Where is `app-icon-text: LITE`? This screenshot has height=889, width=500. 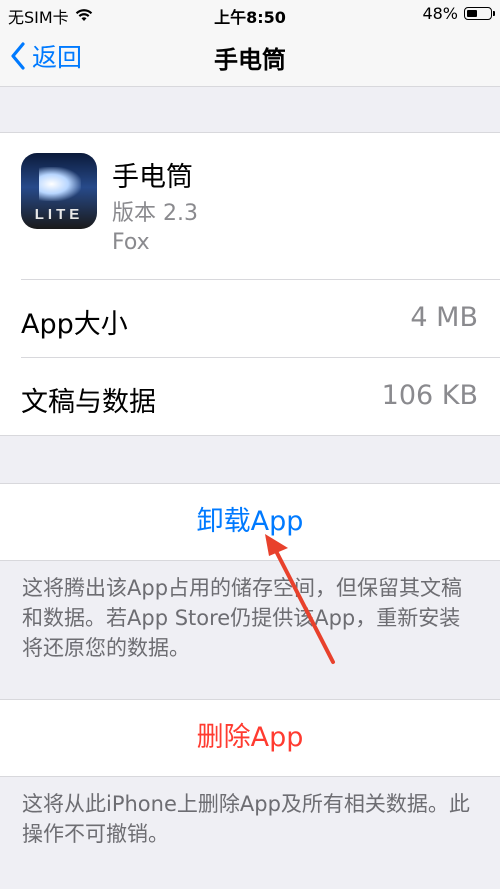 app-icon-text: LITE is located at coordinates (59, 214).